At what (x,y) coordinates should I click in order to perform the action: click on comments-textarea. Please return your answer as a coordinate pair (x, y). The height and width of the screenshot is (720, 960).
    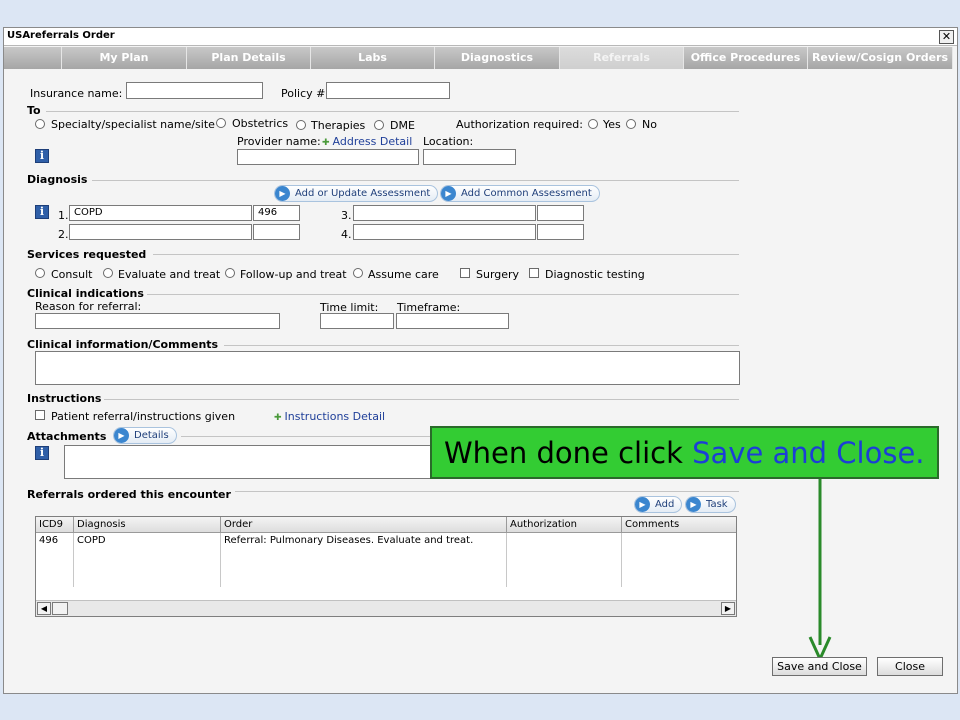
    Looking at the image, I should click on (387, 368).